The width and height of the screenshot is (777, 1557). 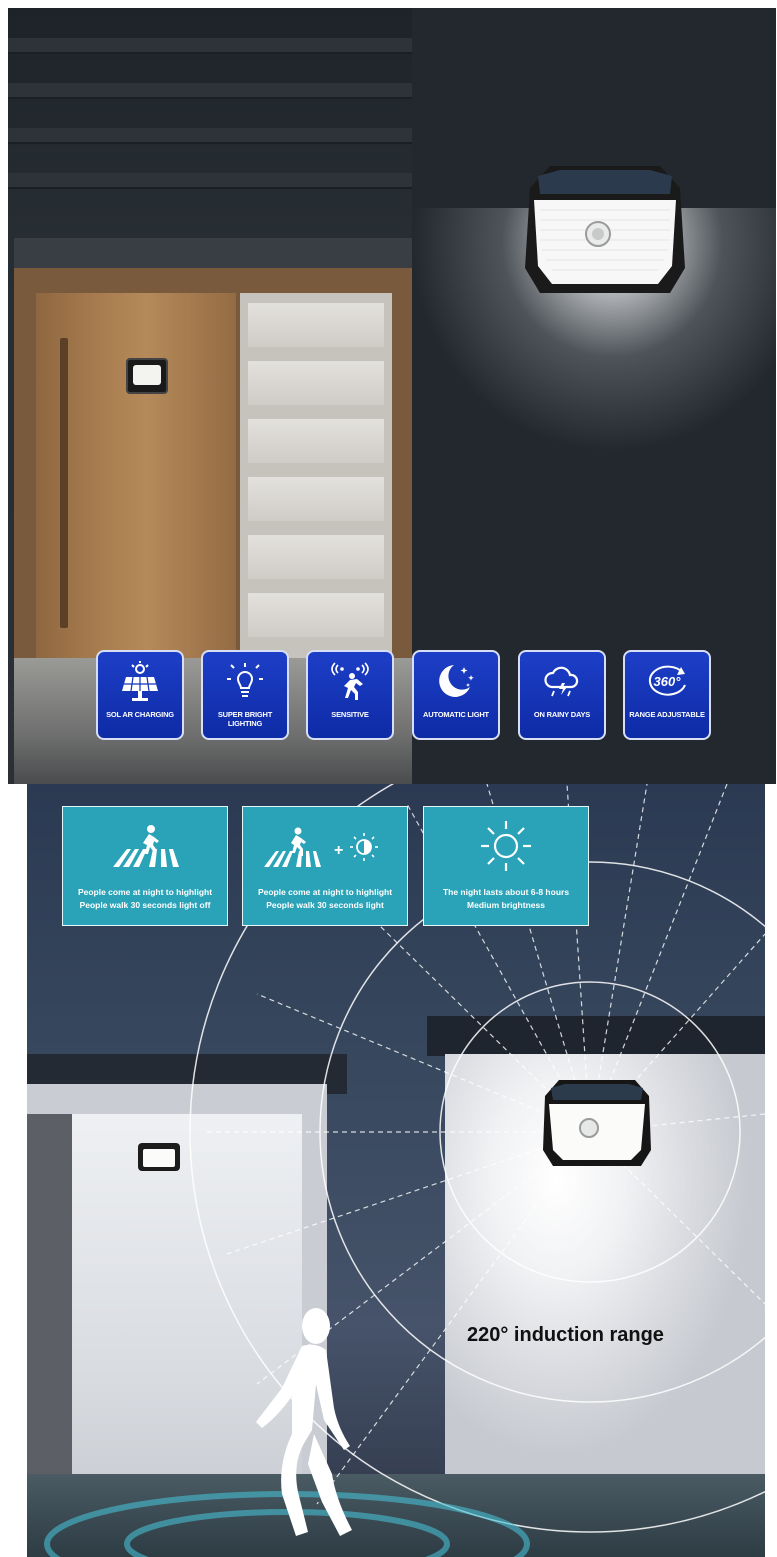 I want to click on icon-360-text: 360°, so click(x=668, y=681).